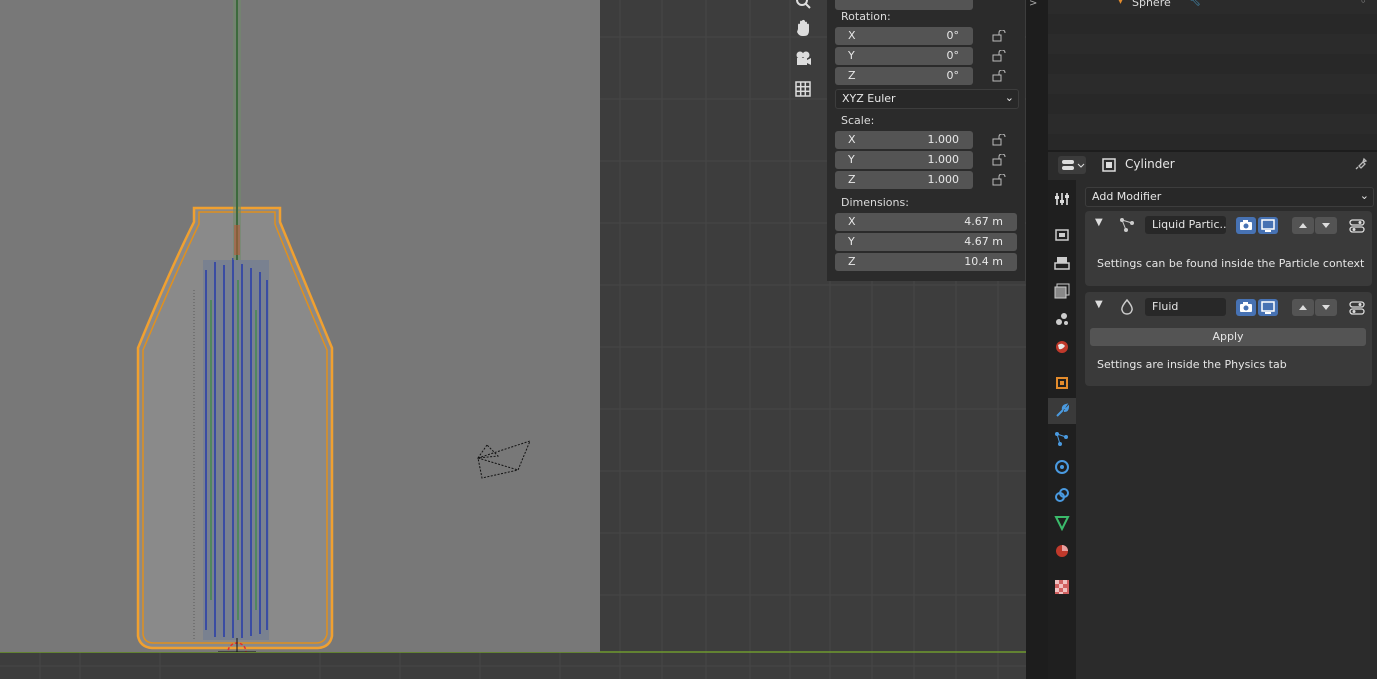  What do you see at coordinates (1062, 263) in the screenshot?
I see `output-tab-icon` at bounding box center [1062, 263].